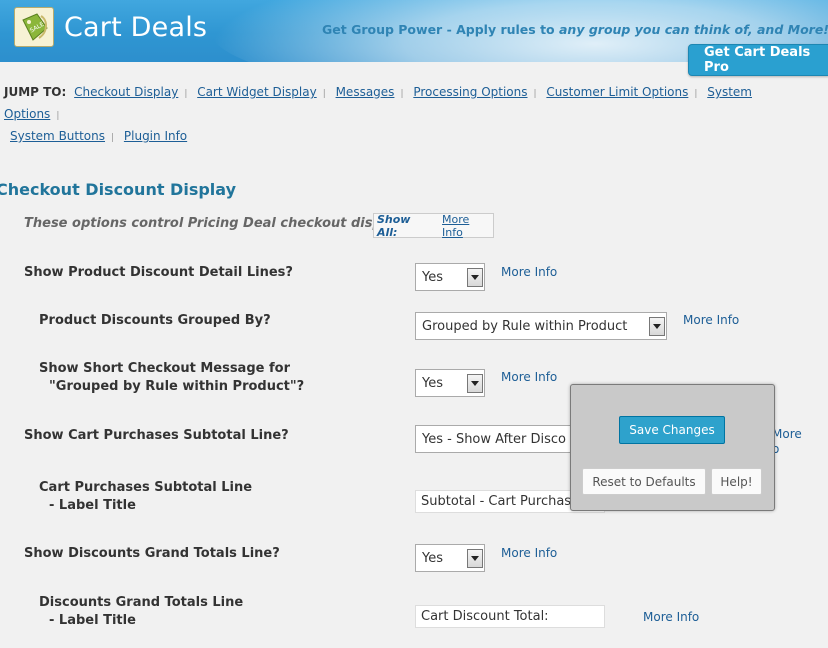  I want to click on select-show-product-discount-detail-lines: Yes, so click(450, 277).